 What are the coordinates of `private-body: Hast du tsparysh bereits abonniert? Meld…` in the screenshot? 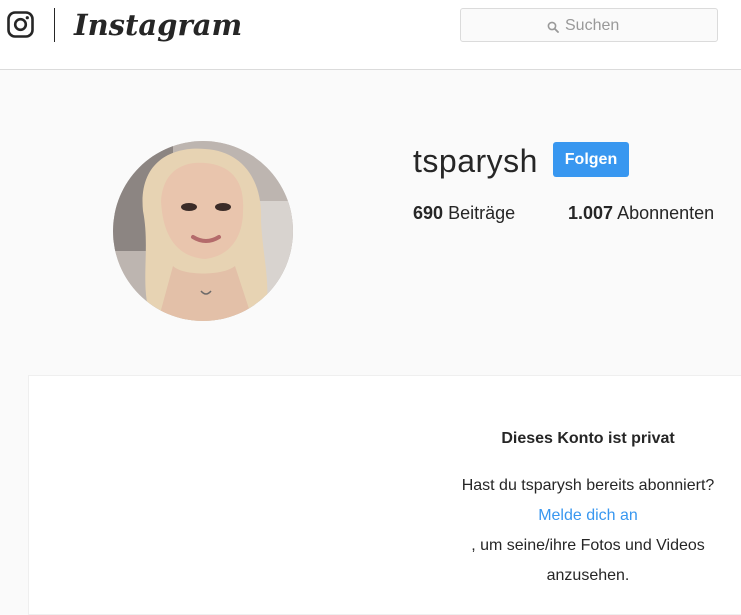 It's located at (588, 531).